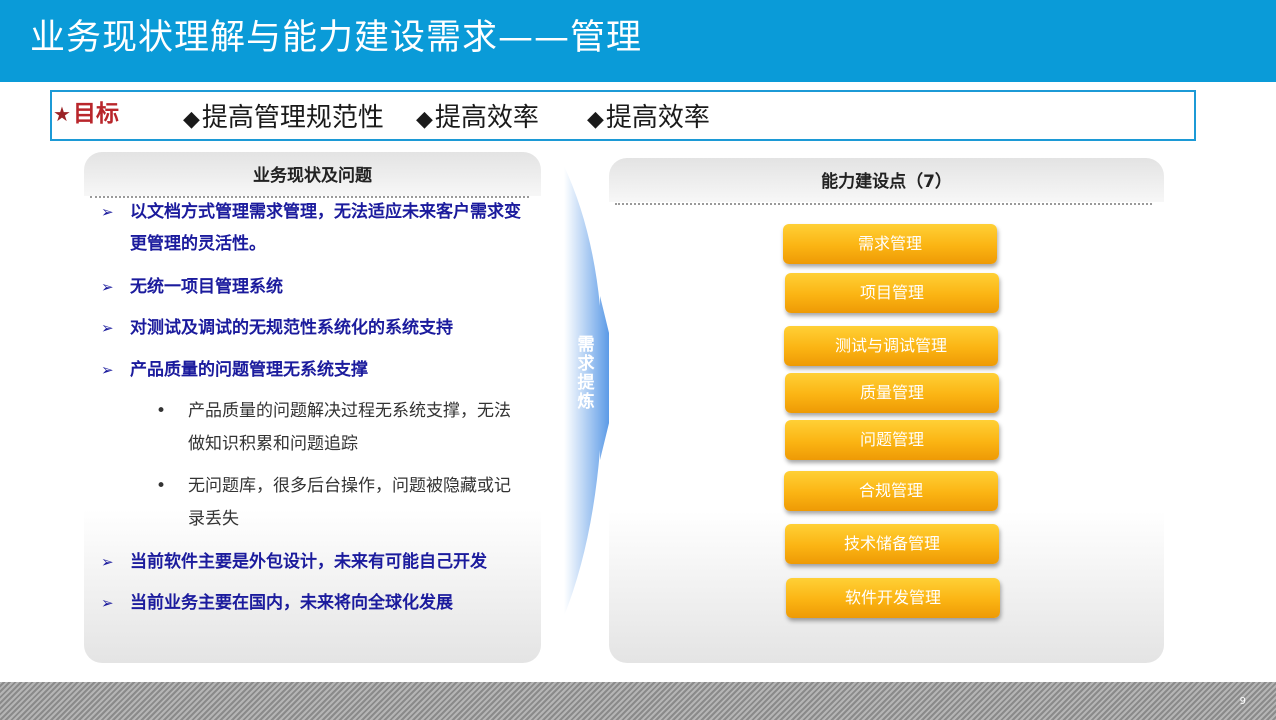 The width and height of the screenshot is (1276, 720). I want to click on divider, so click(883, 204).